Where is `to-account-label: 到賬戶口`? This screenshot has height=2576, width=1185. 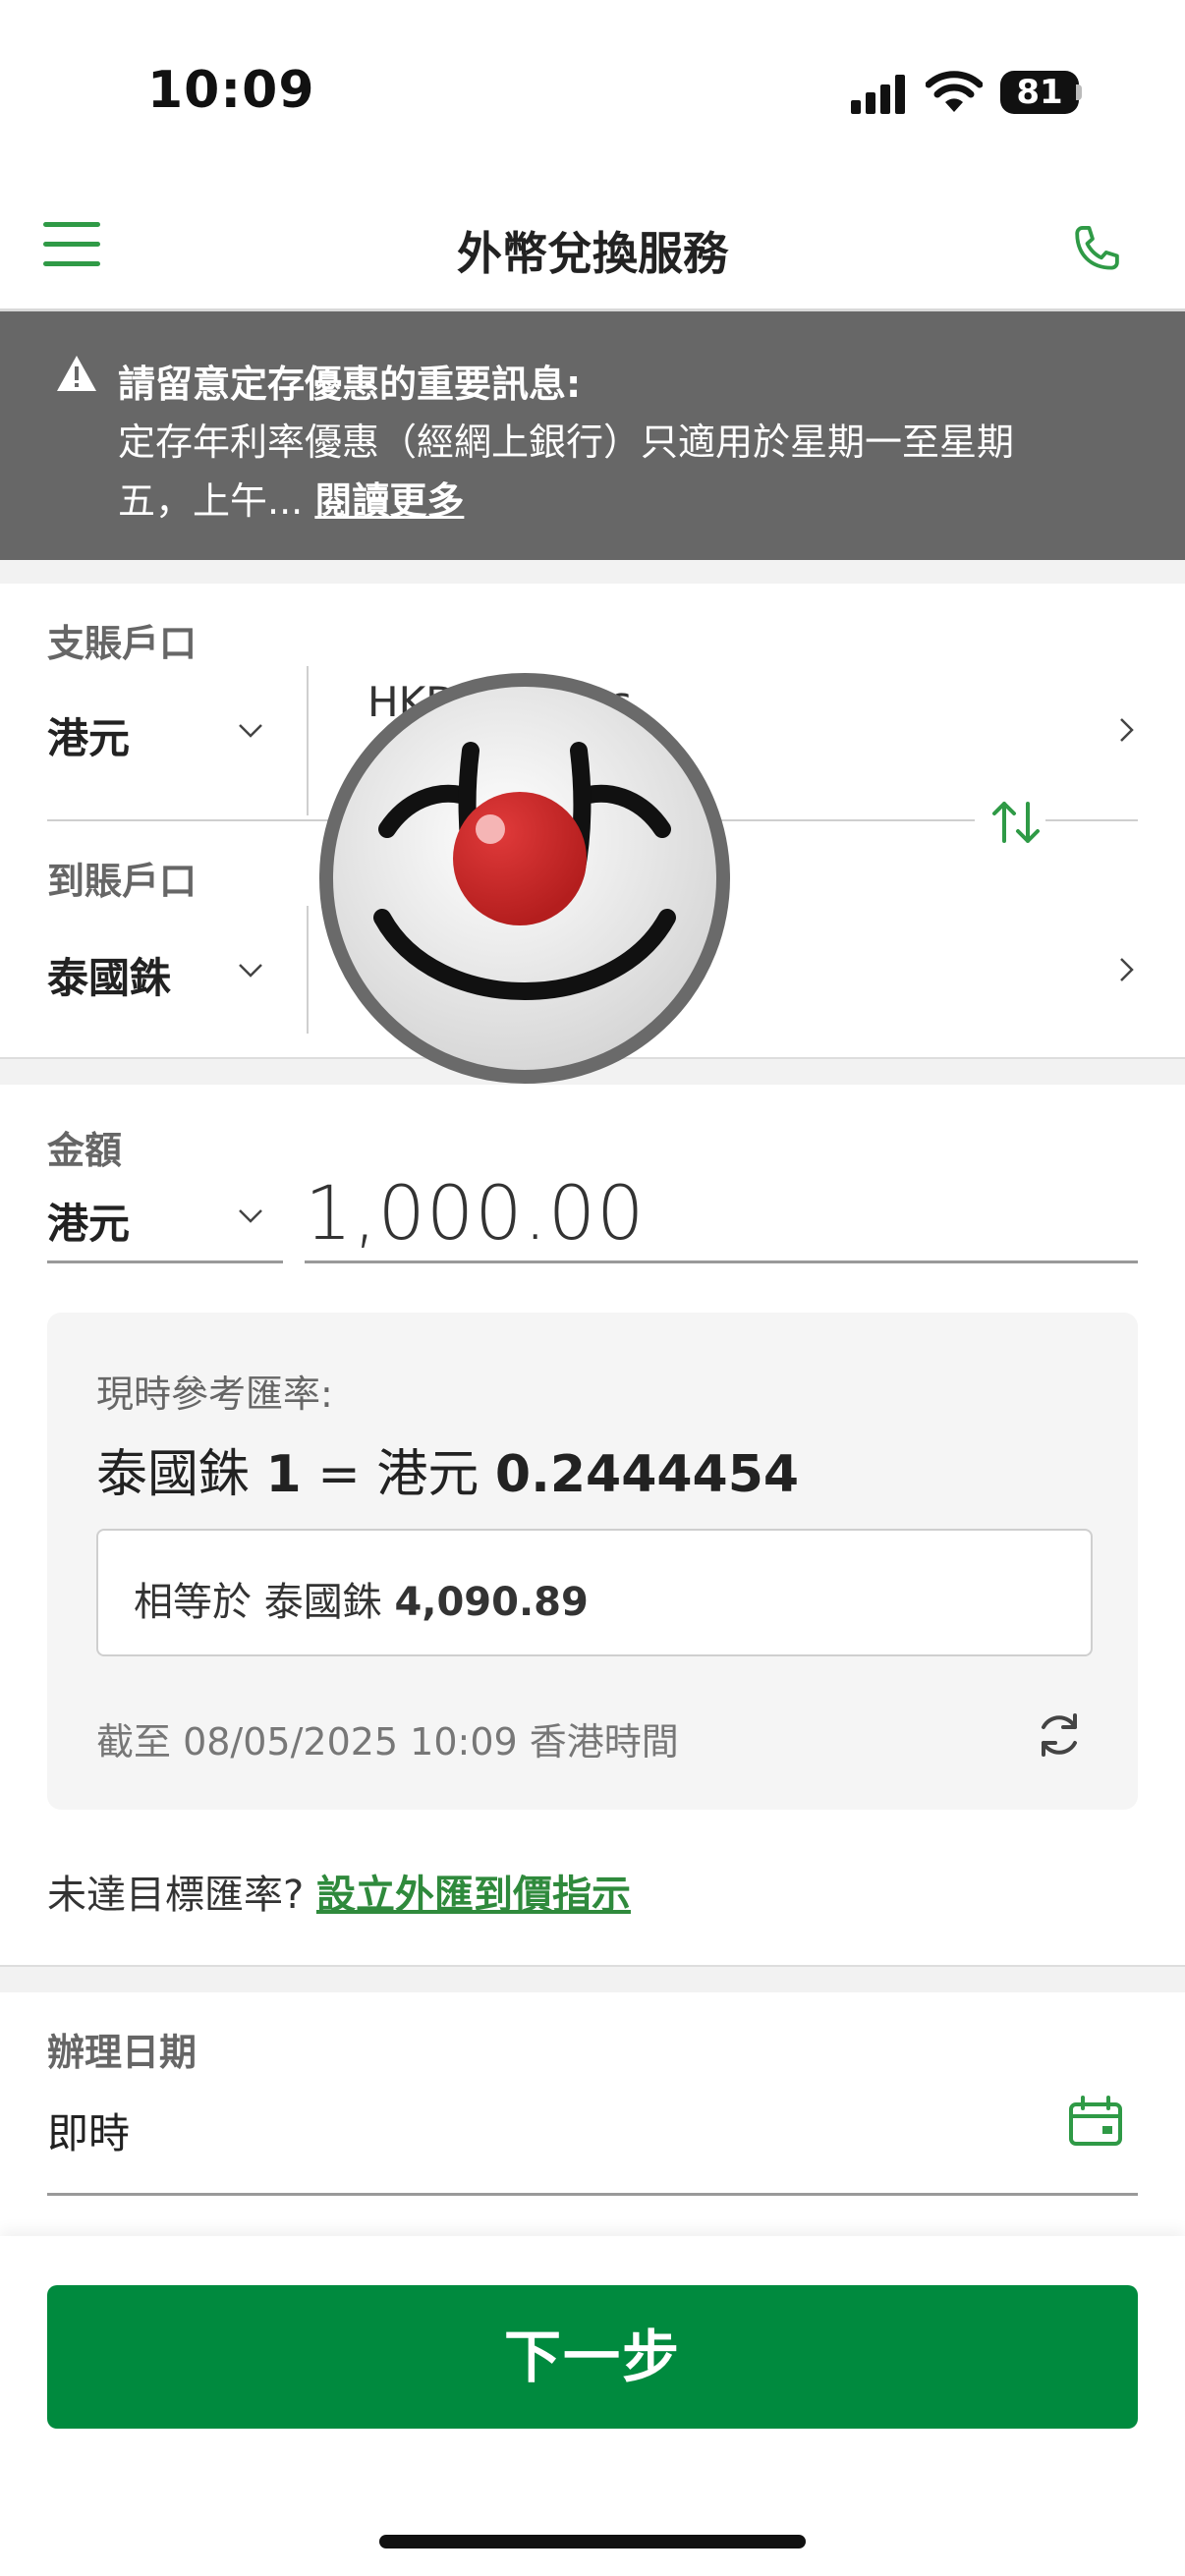
to-account-label: 到賬戶口 is located at coordinates (123, 881).